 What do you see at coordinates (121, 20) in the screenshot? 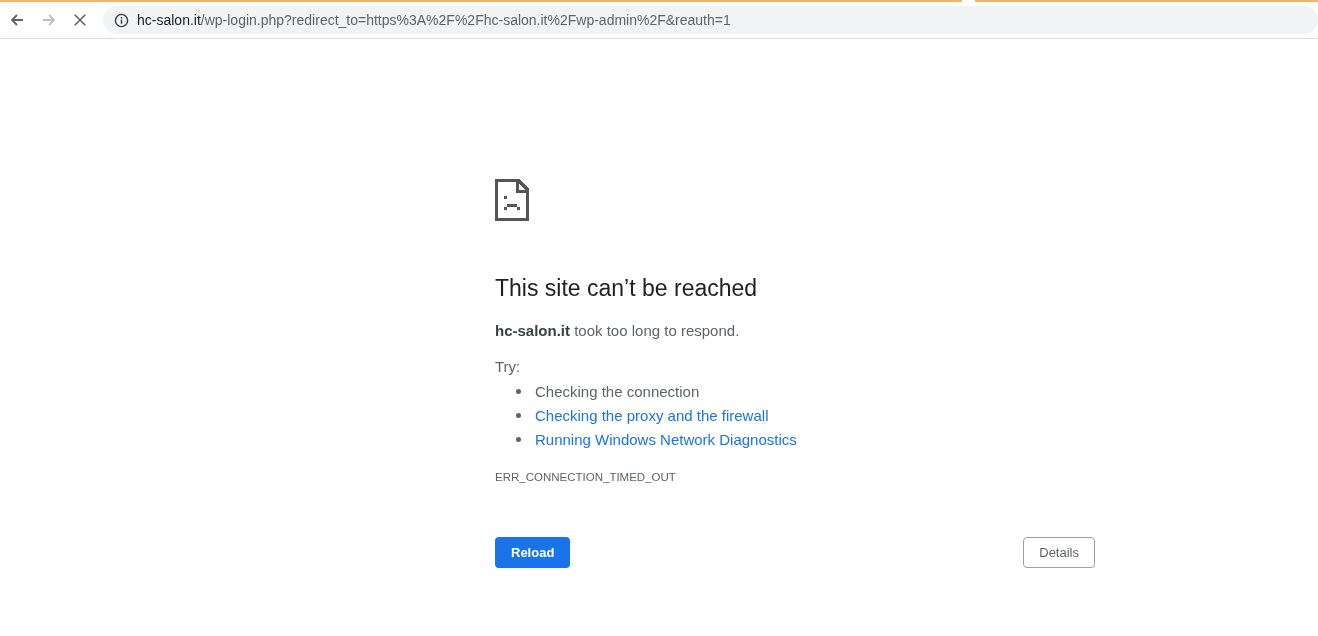
I see `info-icon` at bounding box center [121, 20].